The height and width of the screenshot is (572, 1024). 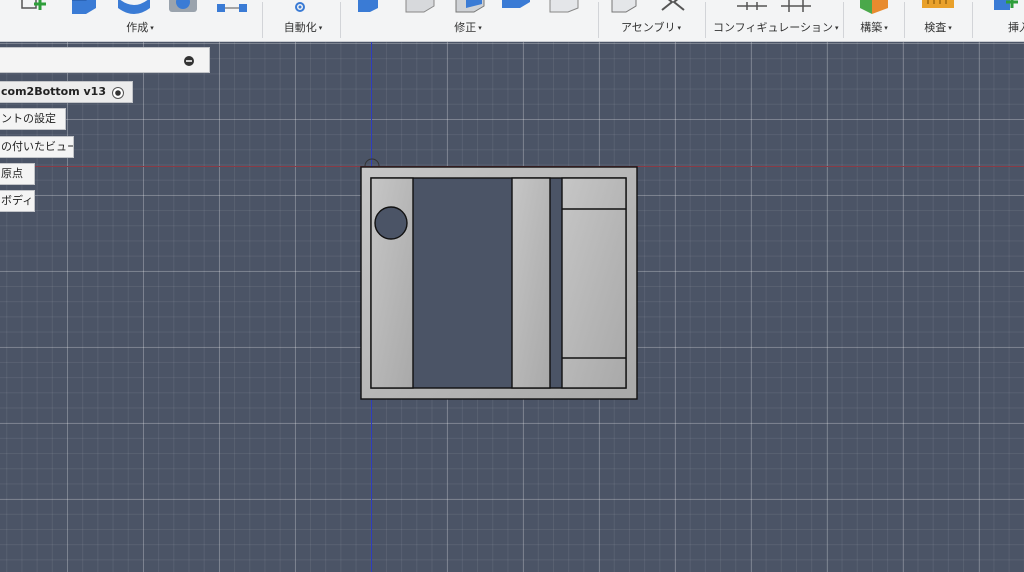 I want to click on measure-icon, so click(x=938, y=7).